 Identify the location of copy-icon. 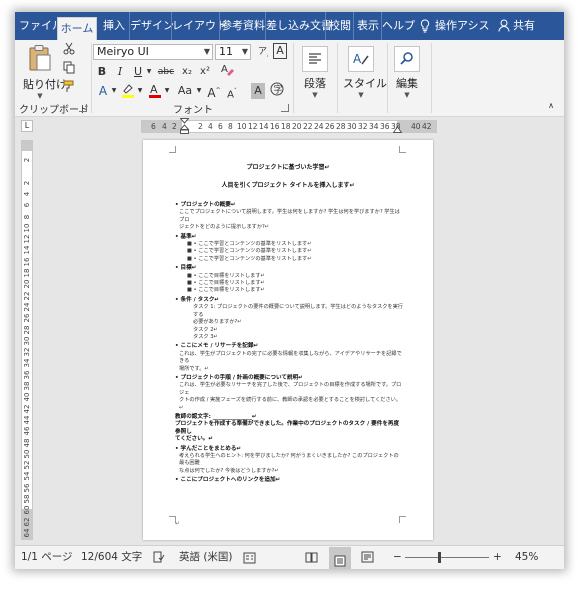
(69, 69).